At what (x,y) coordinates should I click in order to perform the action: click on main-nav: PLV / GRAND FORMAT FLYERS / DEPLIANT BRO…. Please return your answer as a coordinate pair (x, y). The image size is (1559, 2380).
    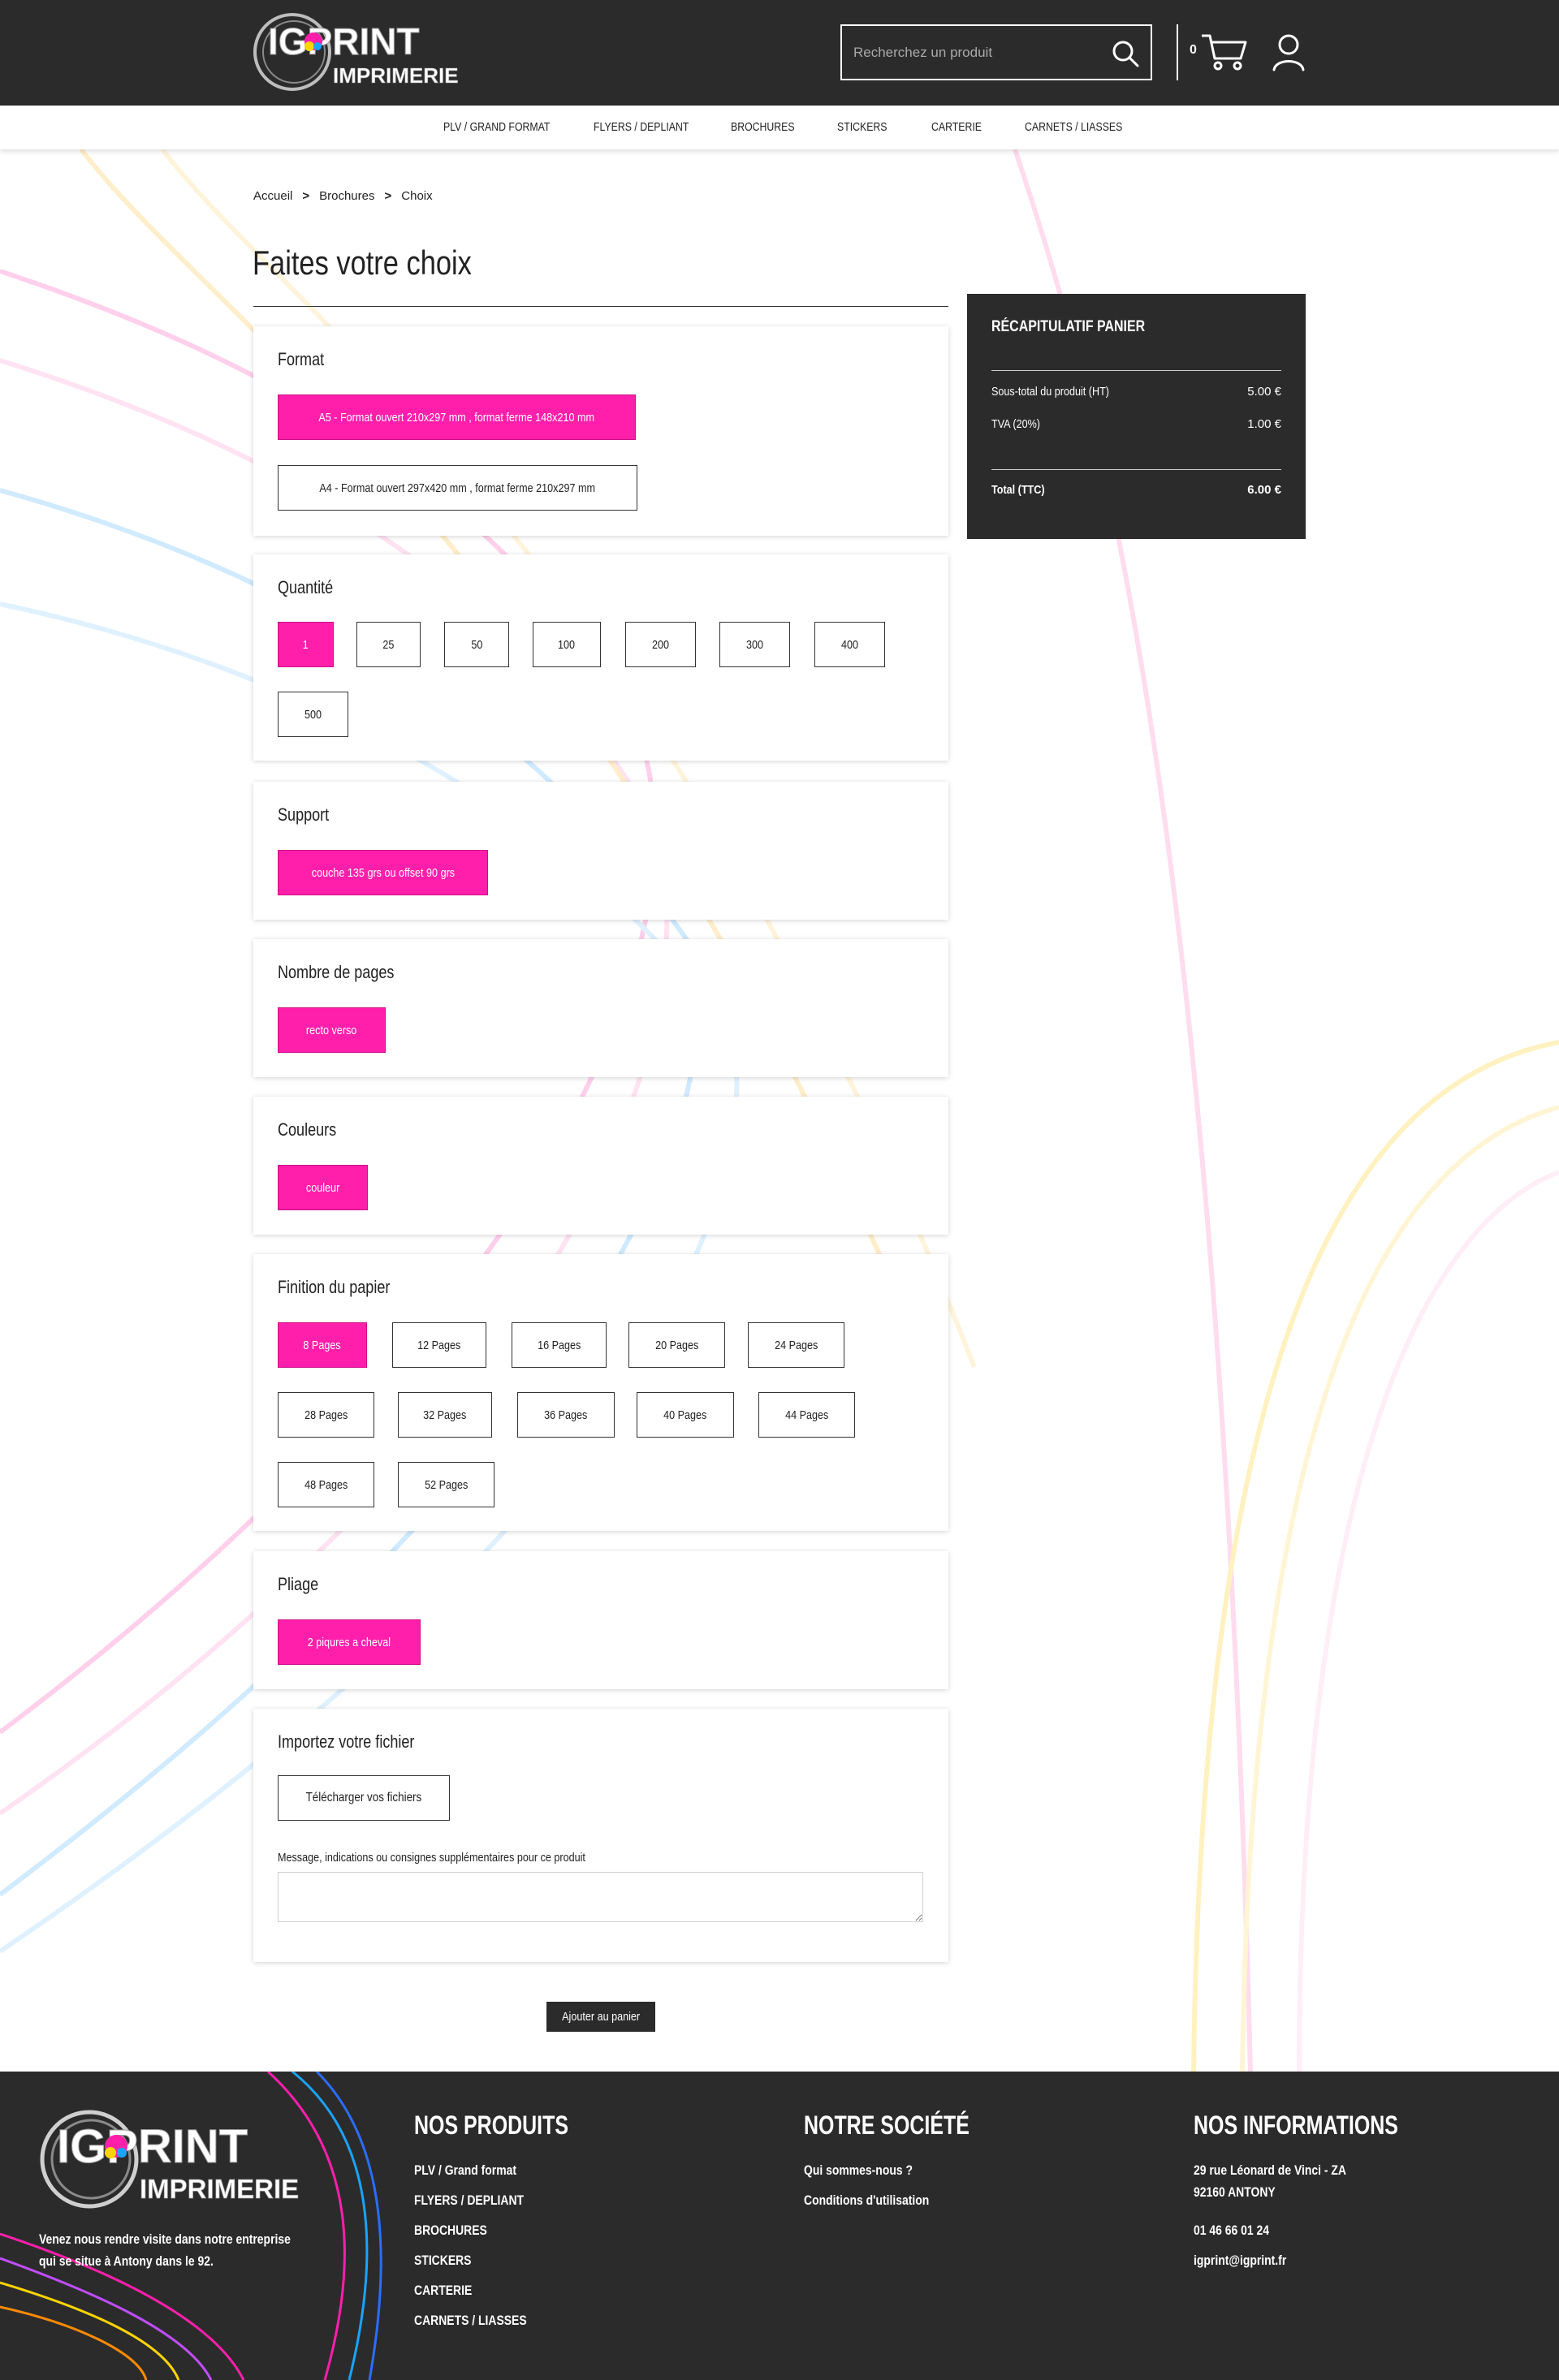
    Looking at the image, I should click on (779, 128).